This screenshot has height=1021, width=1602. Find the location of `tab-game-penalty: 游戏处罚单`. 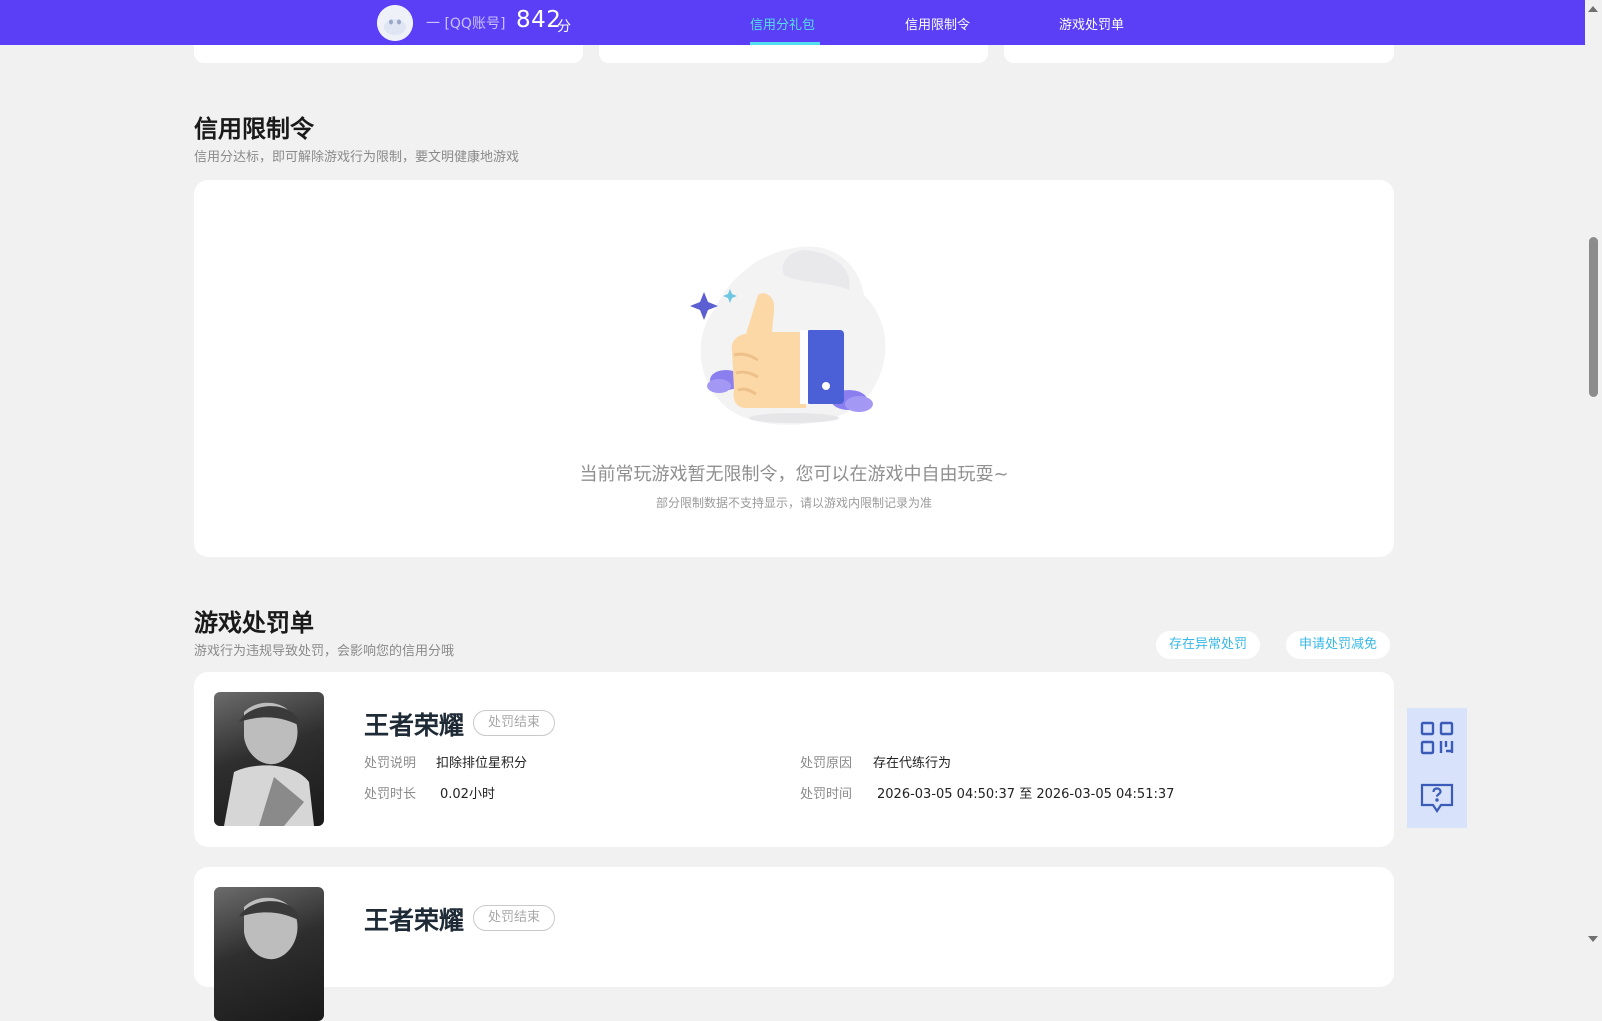

tab-game-penalty: 游戏处罚单 is located at coordinates (1091, 23).